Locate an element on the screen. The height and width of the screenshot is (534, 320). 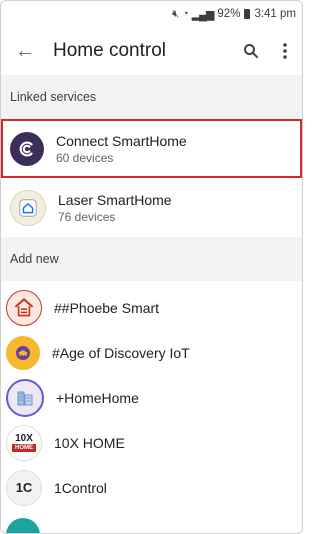
connect-smarthome-logo is located at coordinates (27, 148).